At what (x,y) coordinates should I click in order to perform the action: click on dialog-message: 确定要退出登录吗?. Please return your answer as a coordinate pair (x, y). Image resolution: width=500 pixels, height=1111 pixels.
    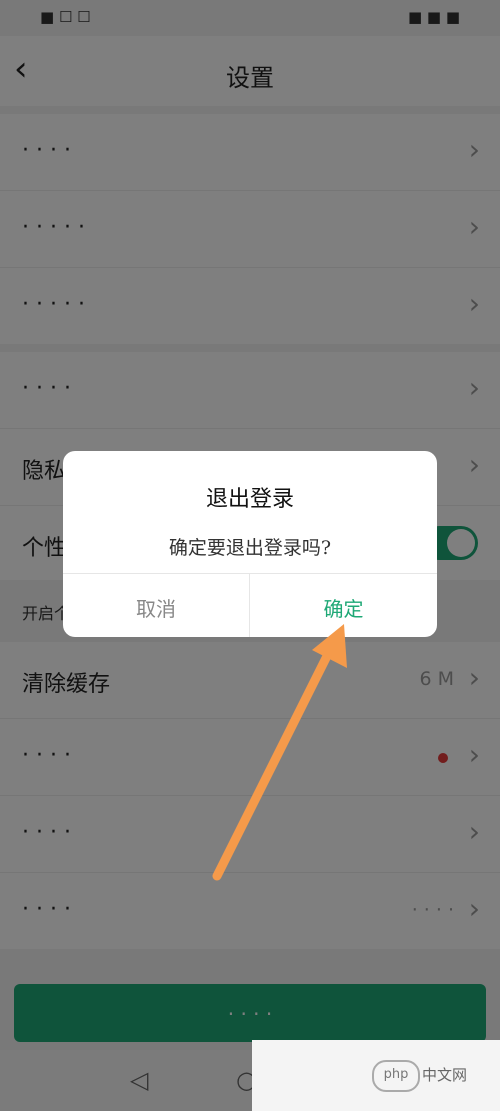
    Looking at the image, I should click on (250, 548).